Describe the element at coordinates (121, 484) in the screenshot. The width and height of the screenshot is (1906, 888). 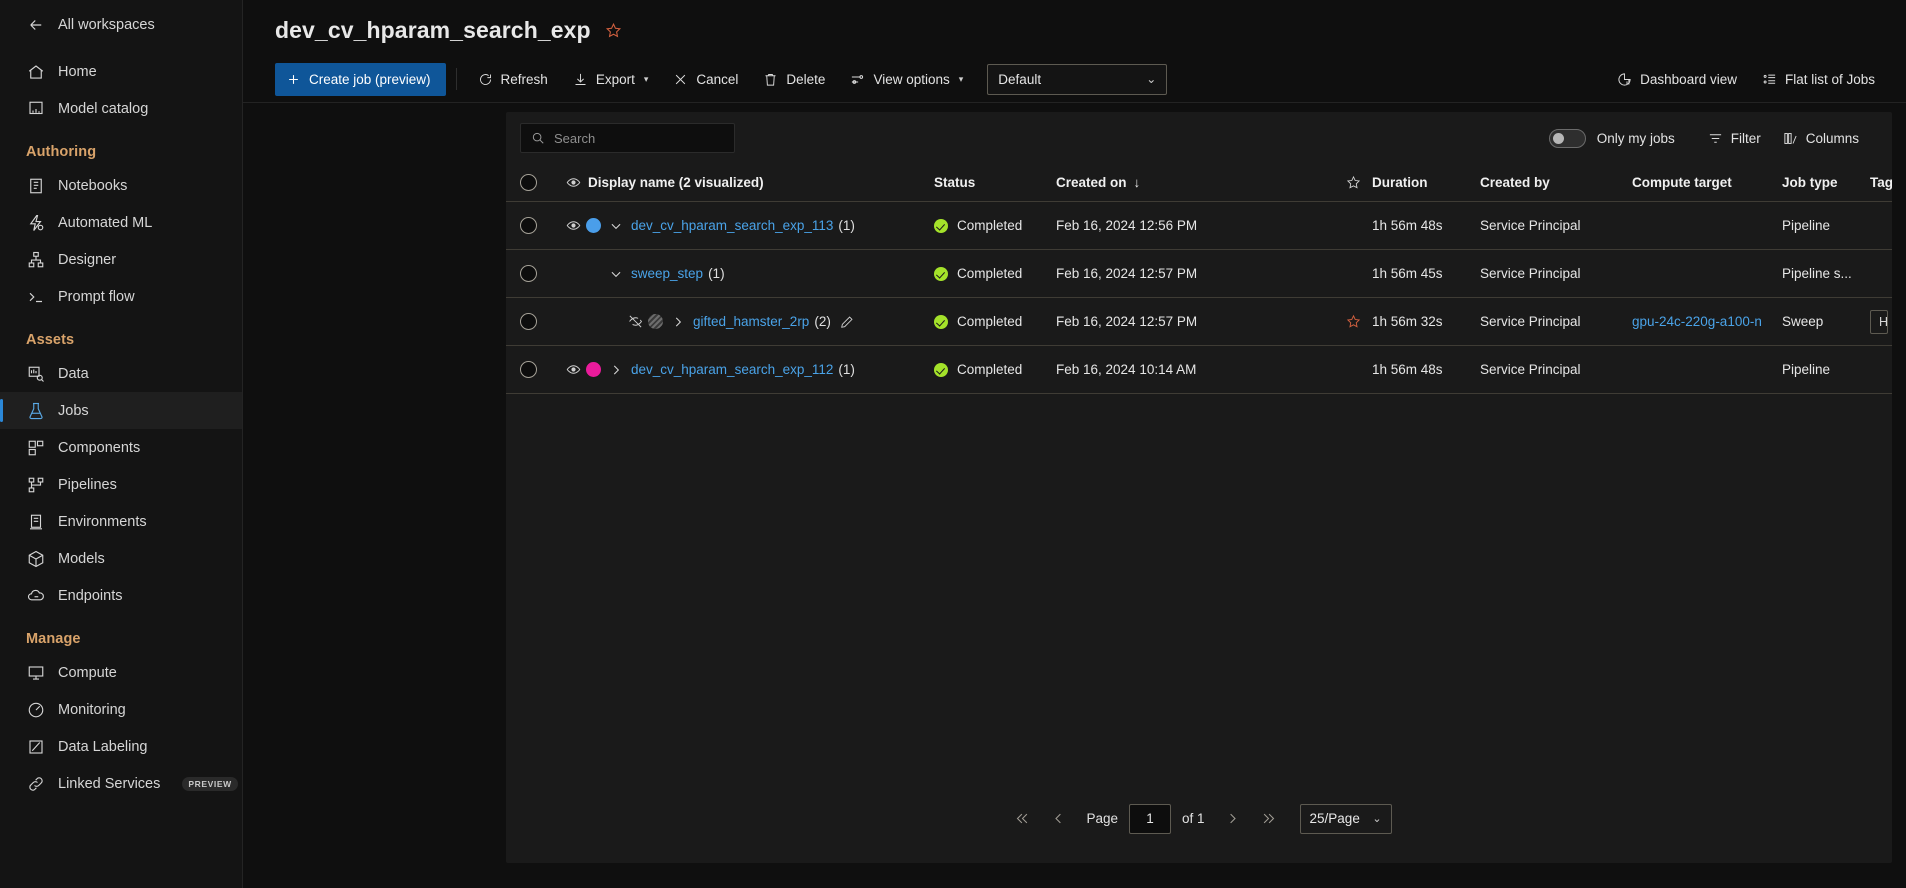
I see `sidebar-item-pipelines: Pipelines` at that location.